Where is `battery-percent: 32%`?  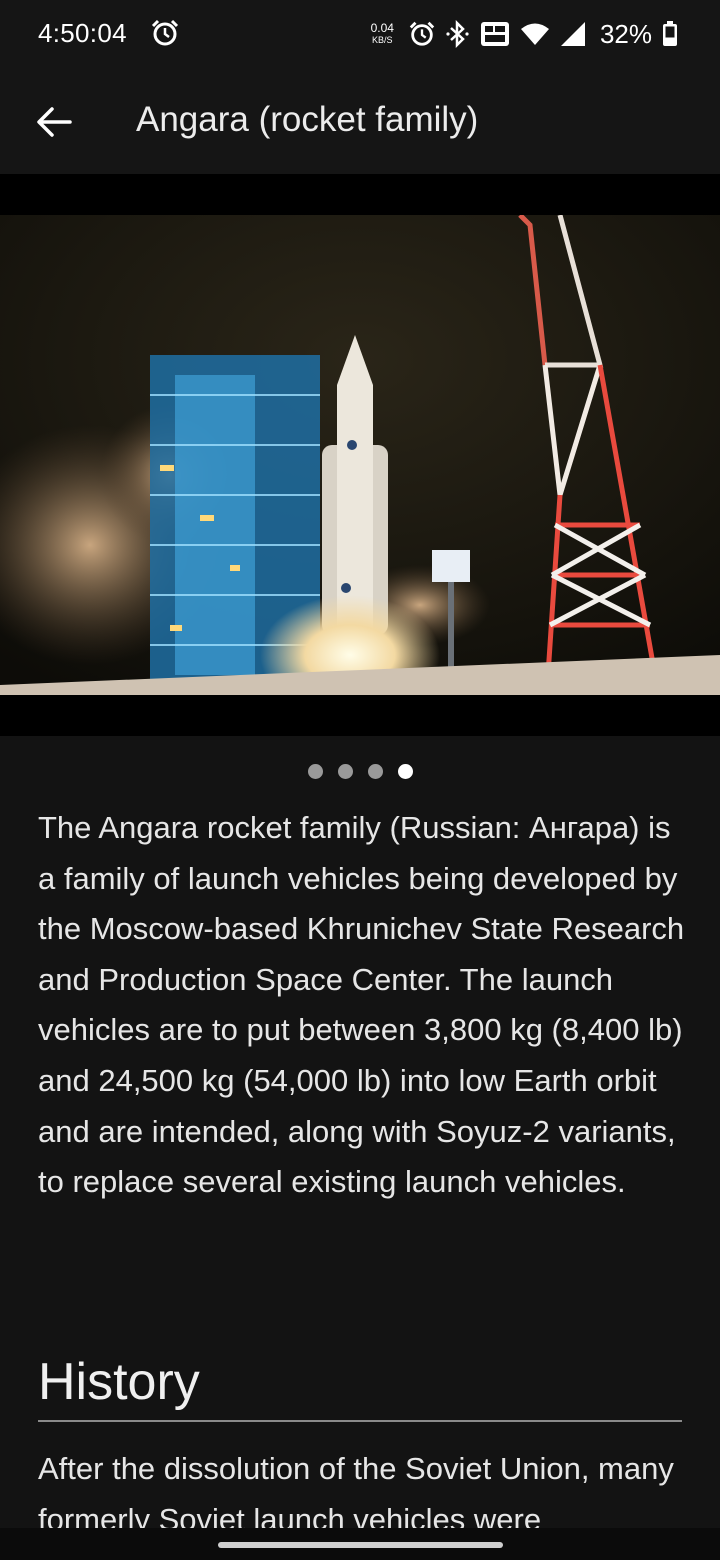
battery-percent: 32% is located at coordinates (625, 33).